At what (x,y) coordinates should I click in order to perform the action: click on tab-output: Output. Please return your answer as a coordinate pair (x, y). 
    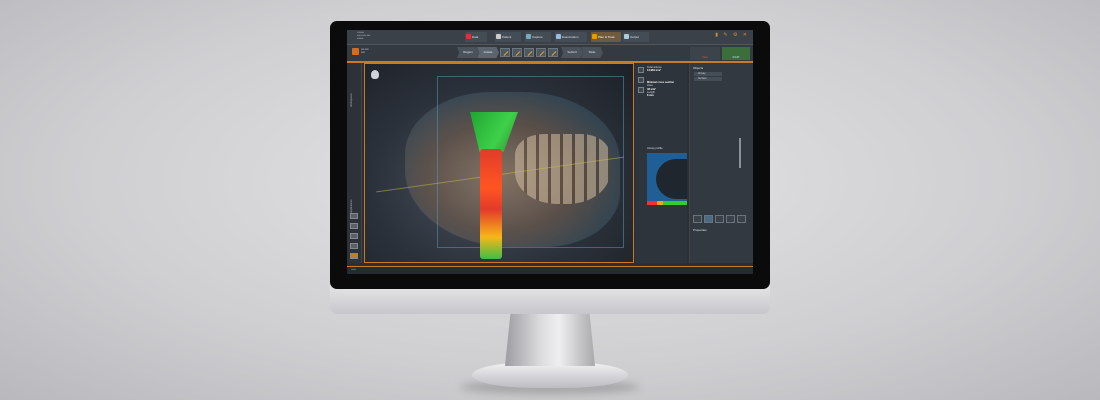
    Looking at the image, I should click on (636, 37).